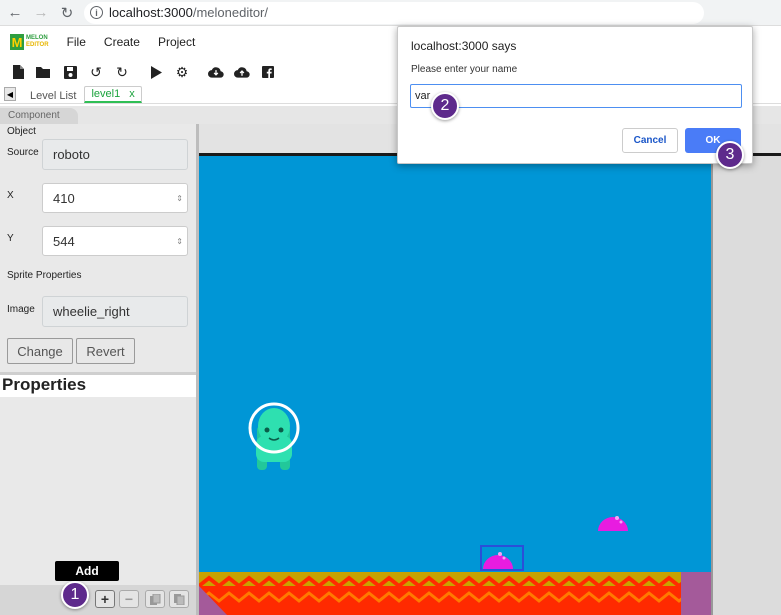  What do you see at coordinates (53, 96) in the screenshot?
I see `tab-level-list: Level List` at bounding box center [53, 96].